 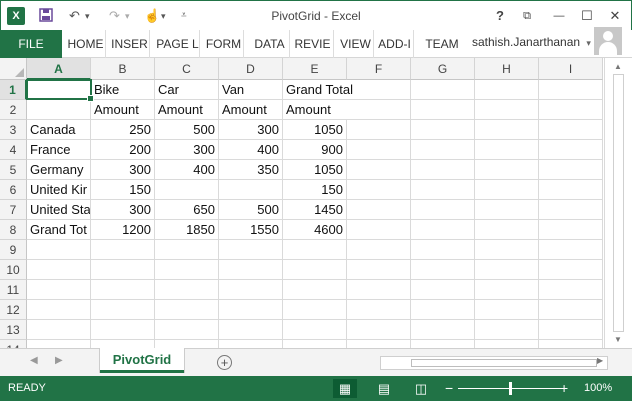 What do you see at coordinates (187, 130) in the screenshot?
I see `cell-c3: 500` at bounding box center [187, 130].